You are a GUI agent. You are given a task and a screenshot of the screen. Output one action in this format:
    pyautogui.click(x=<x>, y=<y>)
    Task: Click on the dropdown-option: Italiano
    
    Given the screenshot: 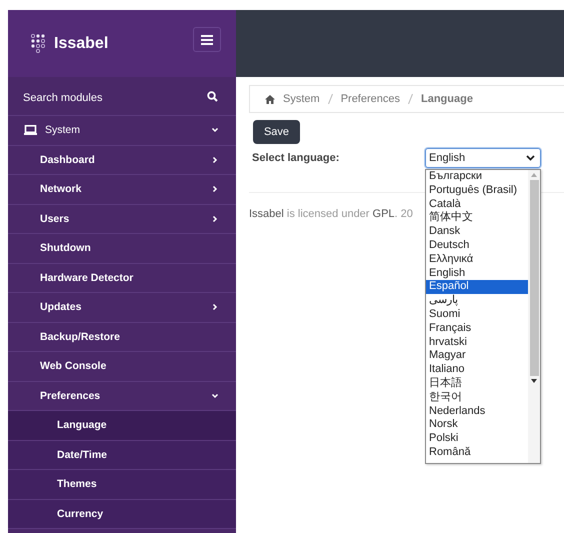 What is the action you would take?
    pyautogui.click(x=477, y=370)
    